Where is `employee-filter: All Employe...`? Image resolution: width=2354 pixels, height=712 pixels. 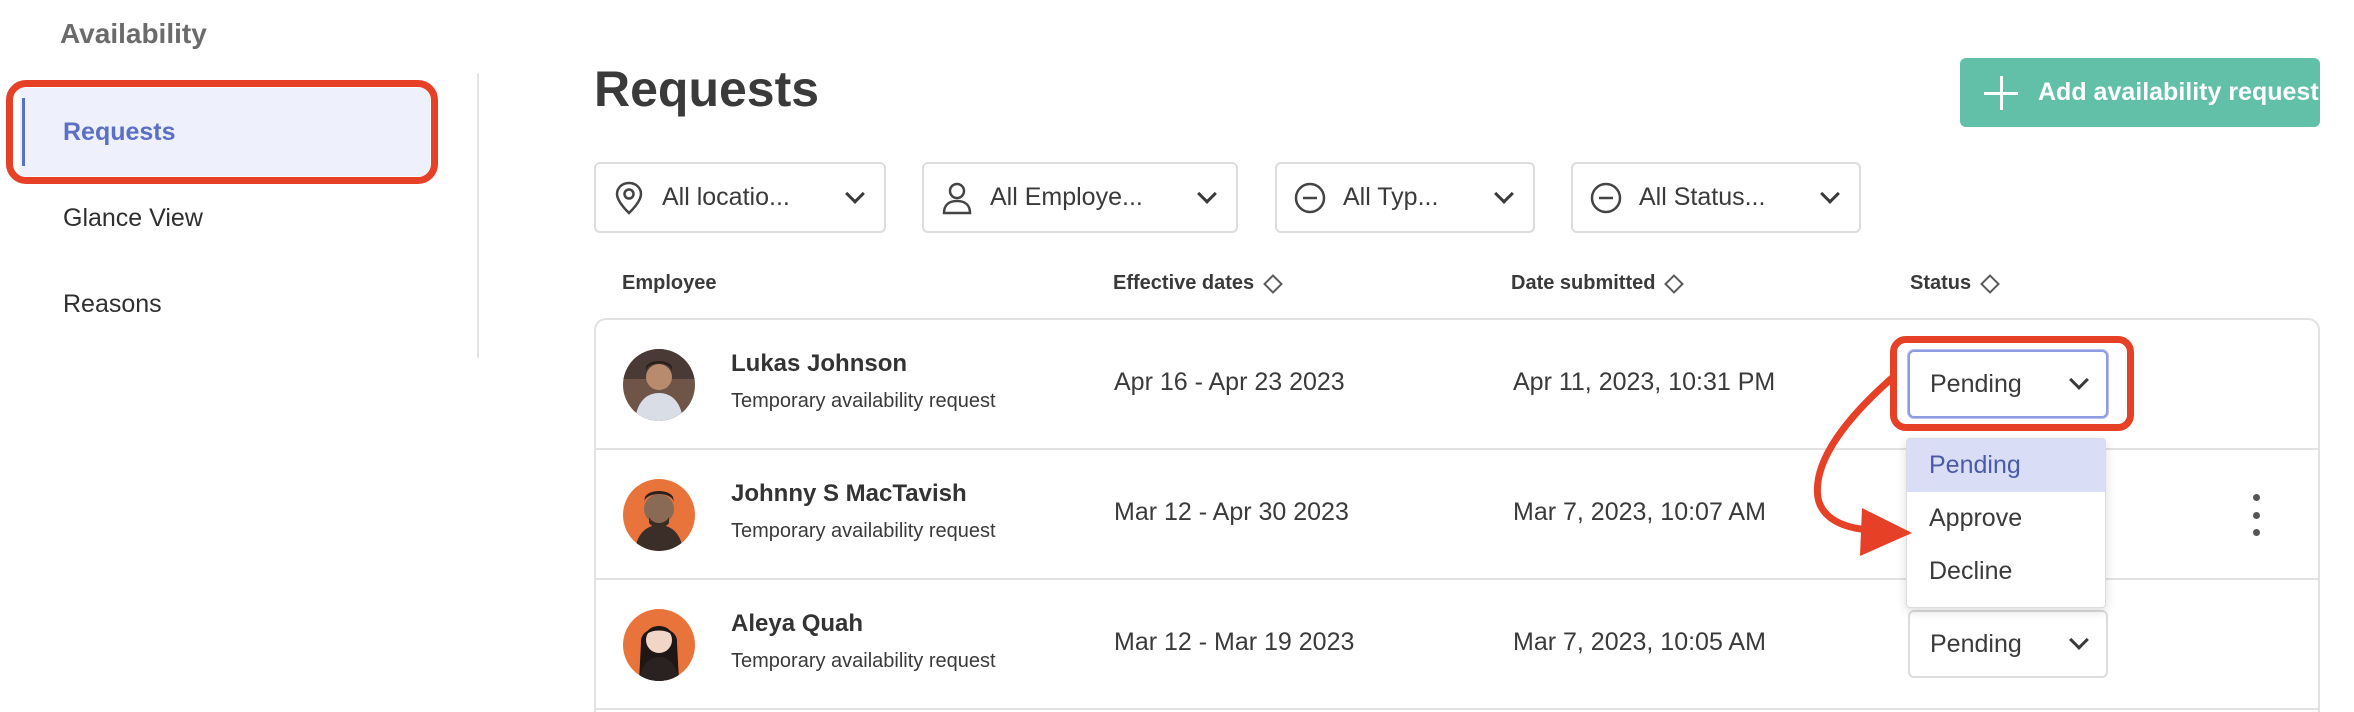 employee-filter: All Employe... is located at coordinates (1080, 197).